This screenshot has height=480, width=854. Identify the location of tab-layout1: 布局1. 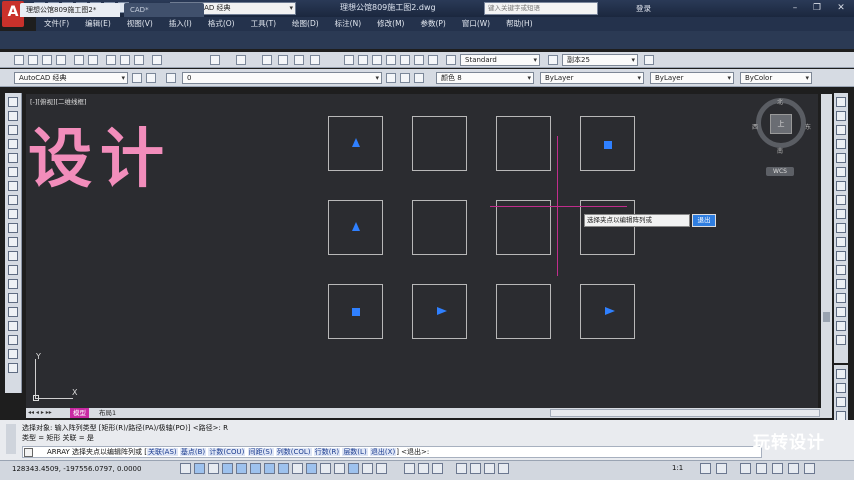
(107, 413).